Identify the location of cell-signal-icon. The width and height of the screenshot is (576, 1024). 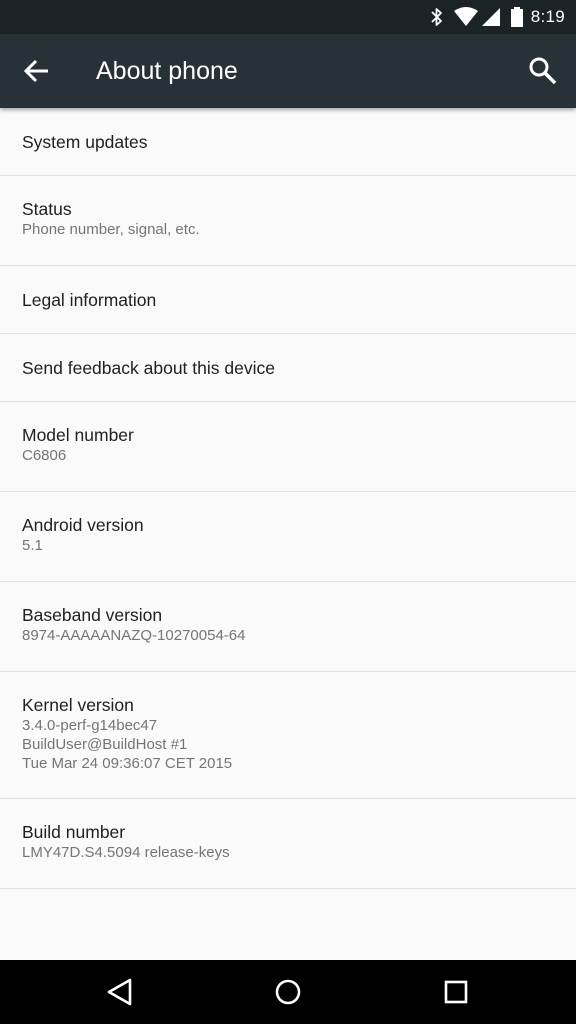
(491, 19).